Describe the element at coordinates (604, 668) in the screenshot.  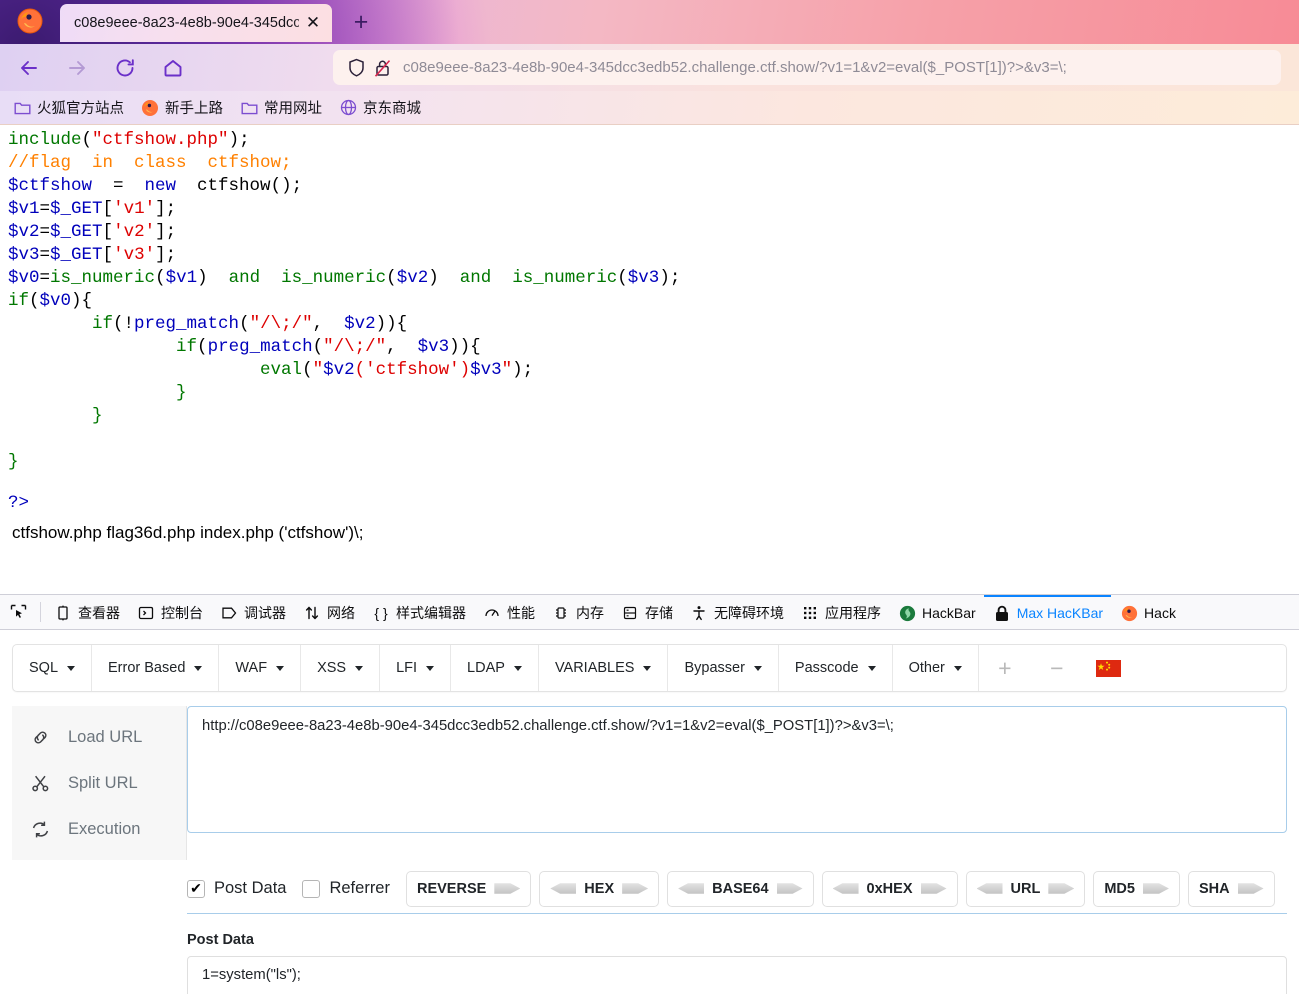
I see `hackbar-menu-variables: VARIABLES` at that location.